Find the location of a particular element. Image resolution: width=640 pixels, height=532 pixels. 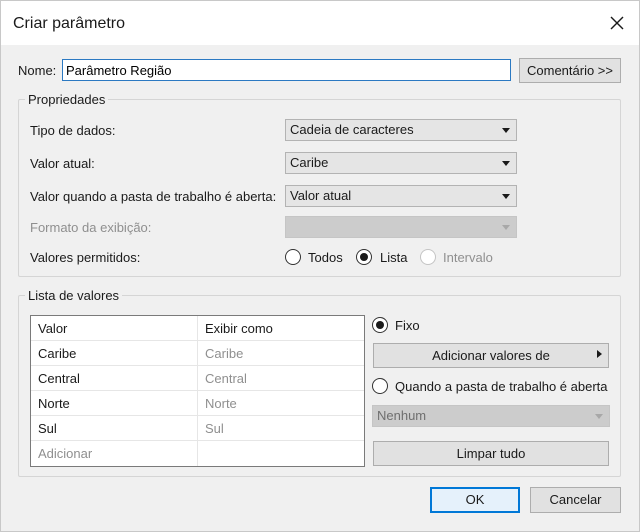

table-row: Central Central is located at coordinates (197, 378).